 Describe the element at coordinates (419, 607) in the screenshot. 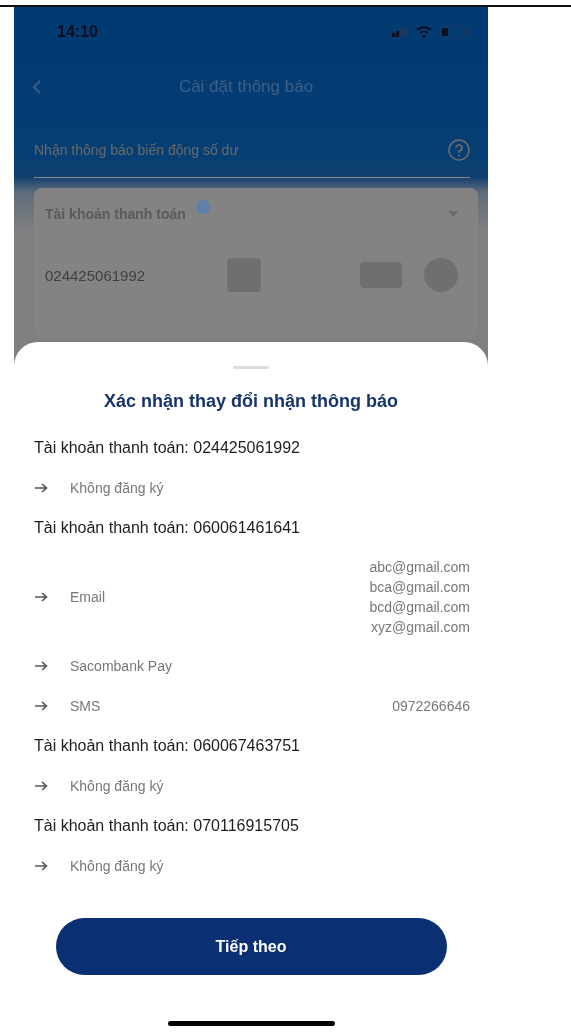

I see `channel-value: bcd@gmail.com` at that location.